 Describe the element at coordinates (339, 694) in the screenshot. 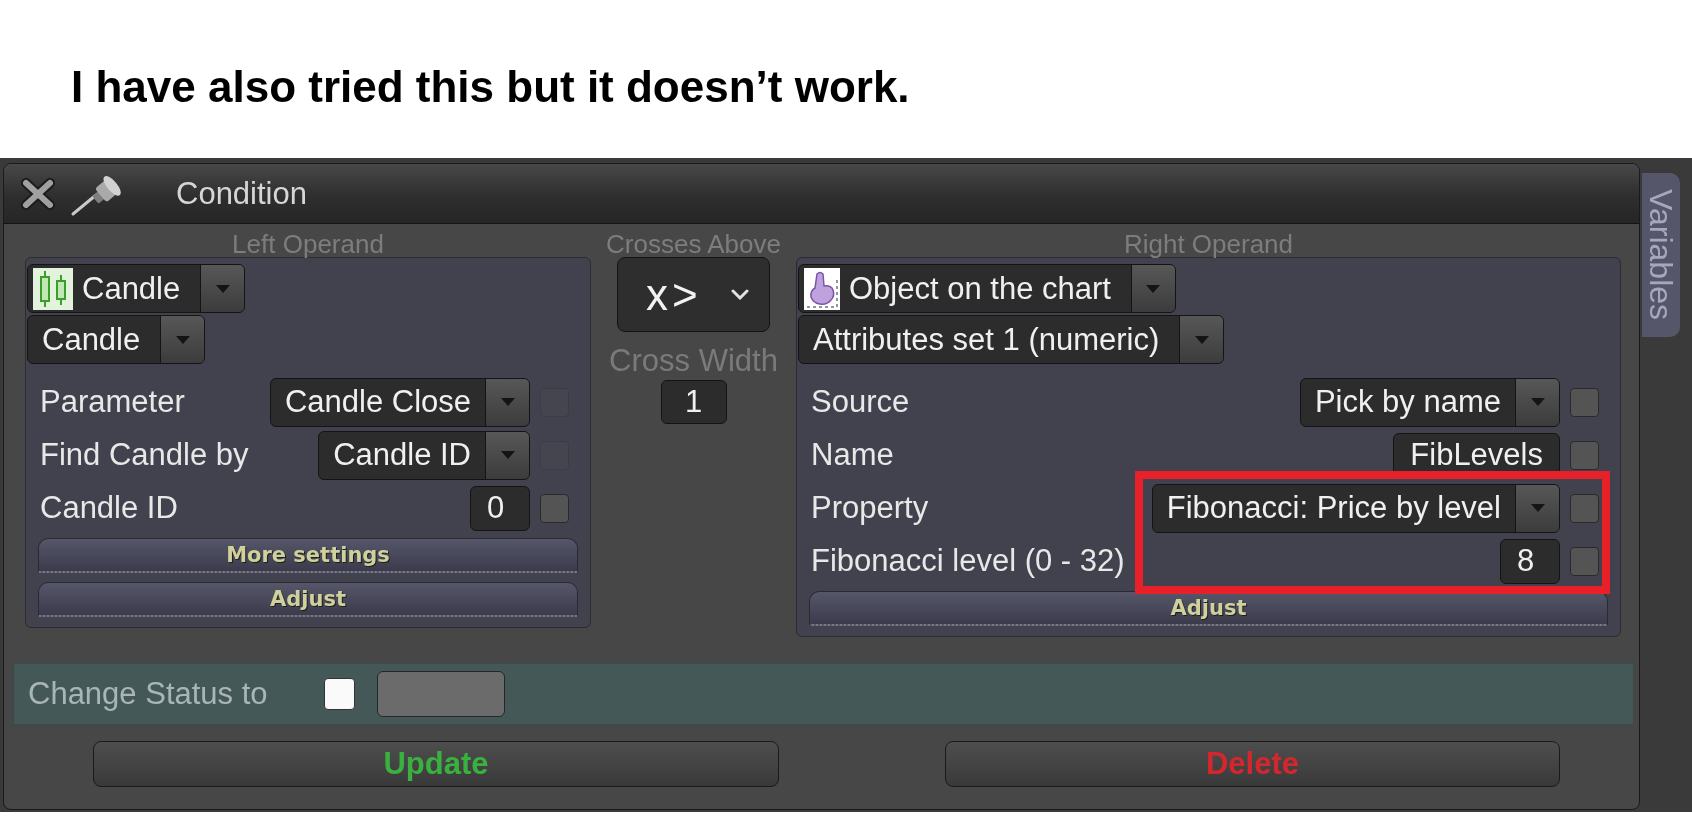

I see `status-checkbox` at that location.